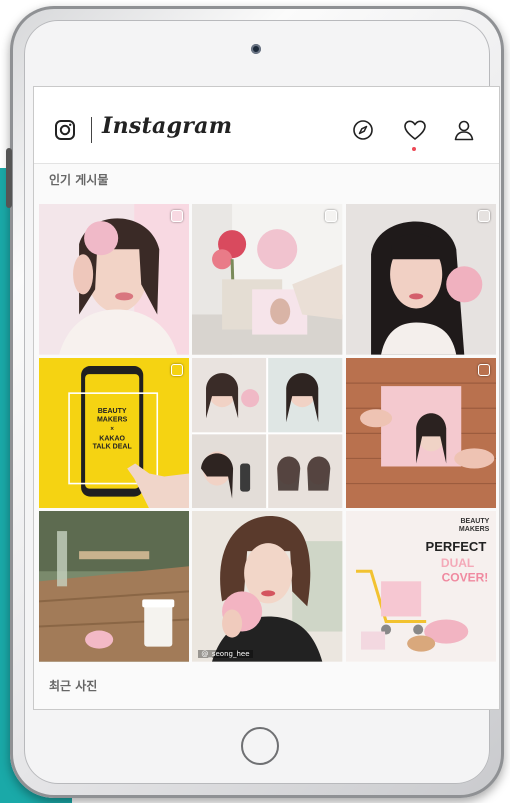  I want to click on profile-icon, so click(464, 130).